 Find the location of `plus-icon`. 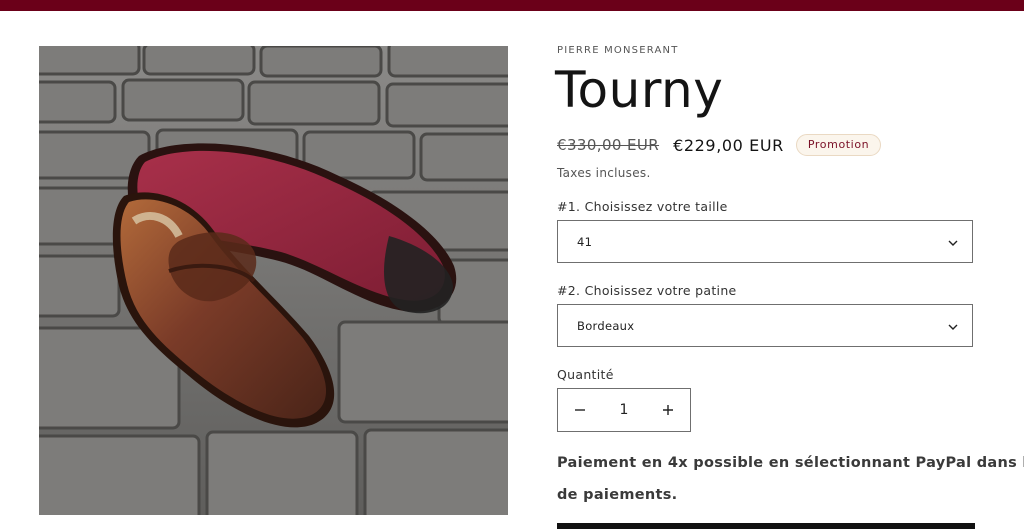

plus-icon is located at coordinates (668, 410).